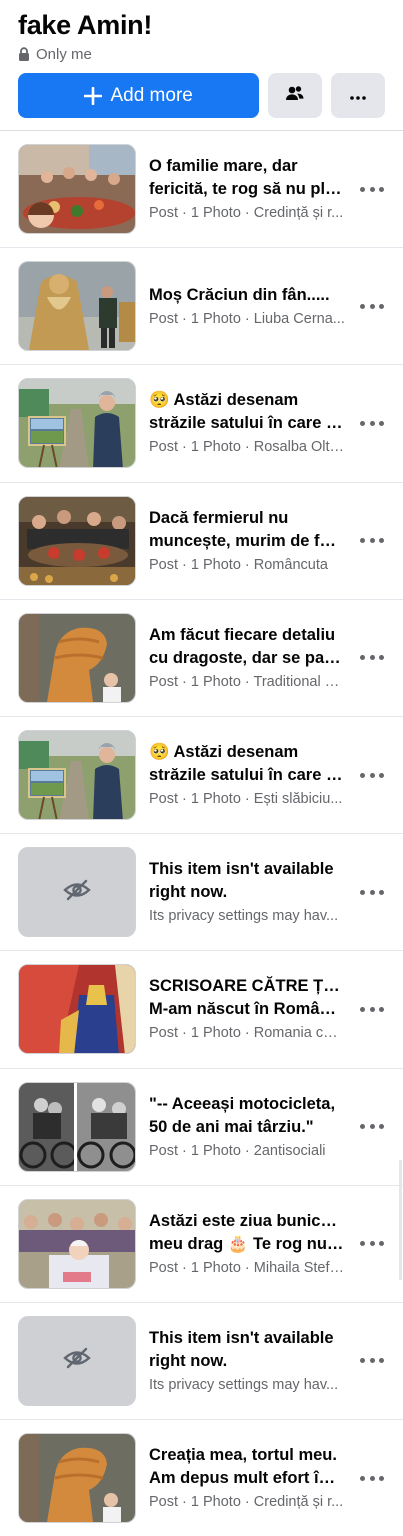 The width and height of the screenshot is (403, 1536). What do you see at coordinates (201, 54) in the screenshot?
I see `privacy-indicator: Only me` at bounding box center [201, 54].